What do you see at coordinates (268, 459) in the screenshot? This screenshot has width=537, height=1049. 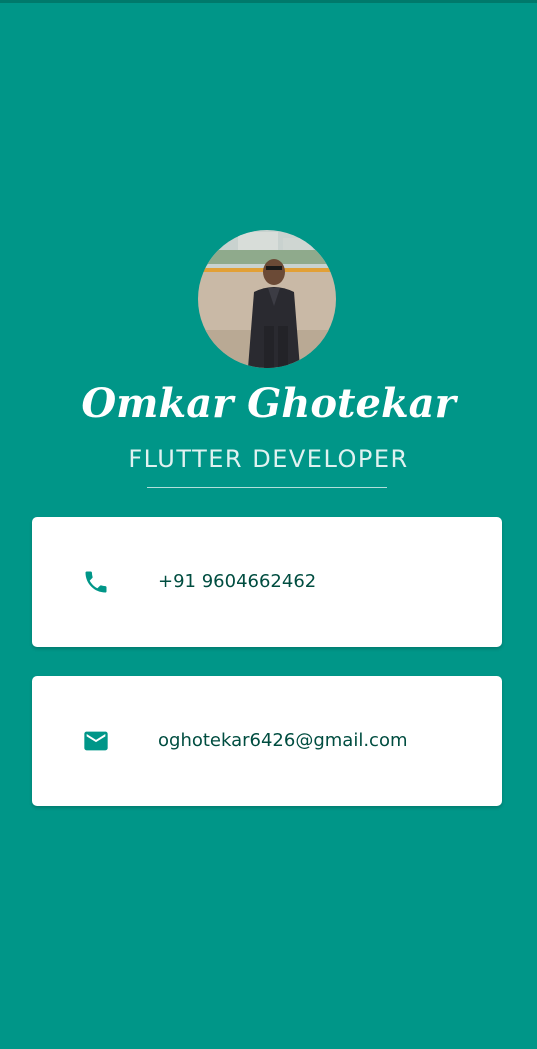 I see `profile-title: FLUTTER DEVELOPER` at bounding box center [268, 459].